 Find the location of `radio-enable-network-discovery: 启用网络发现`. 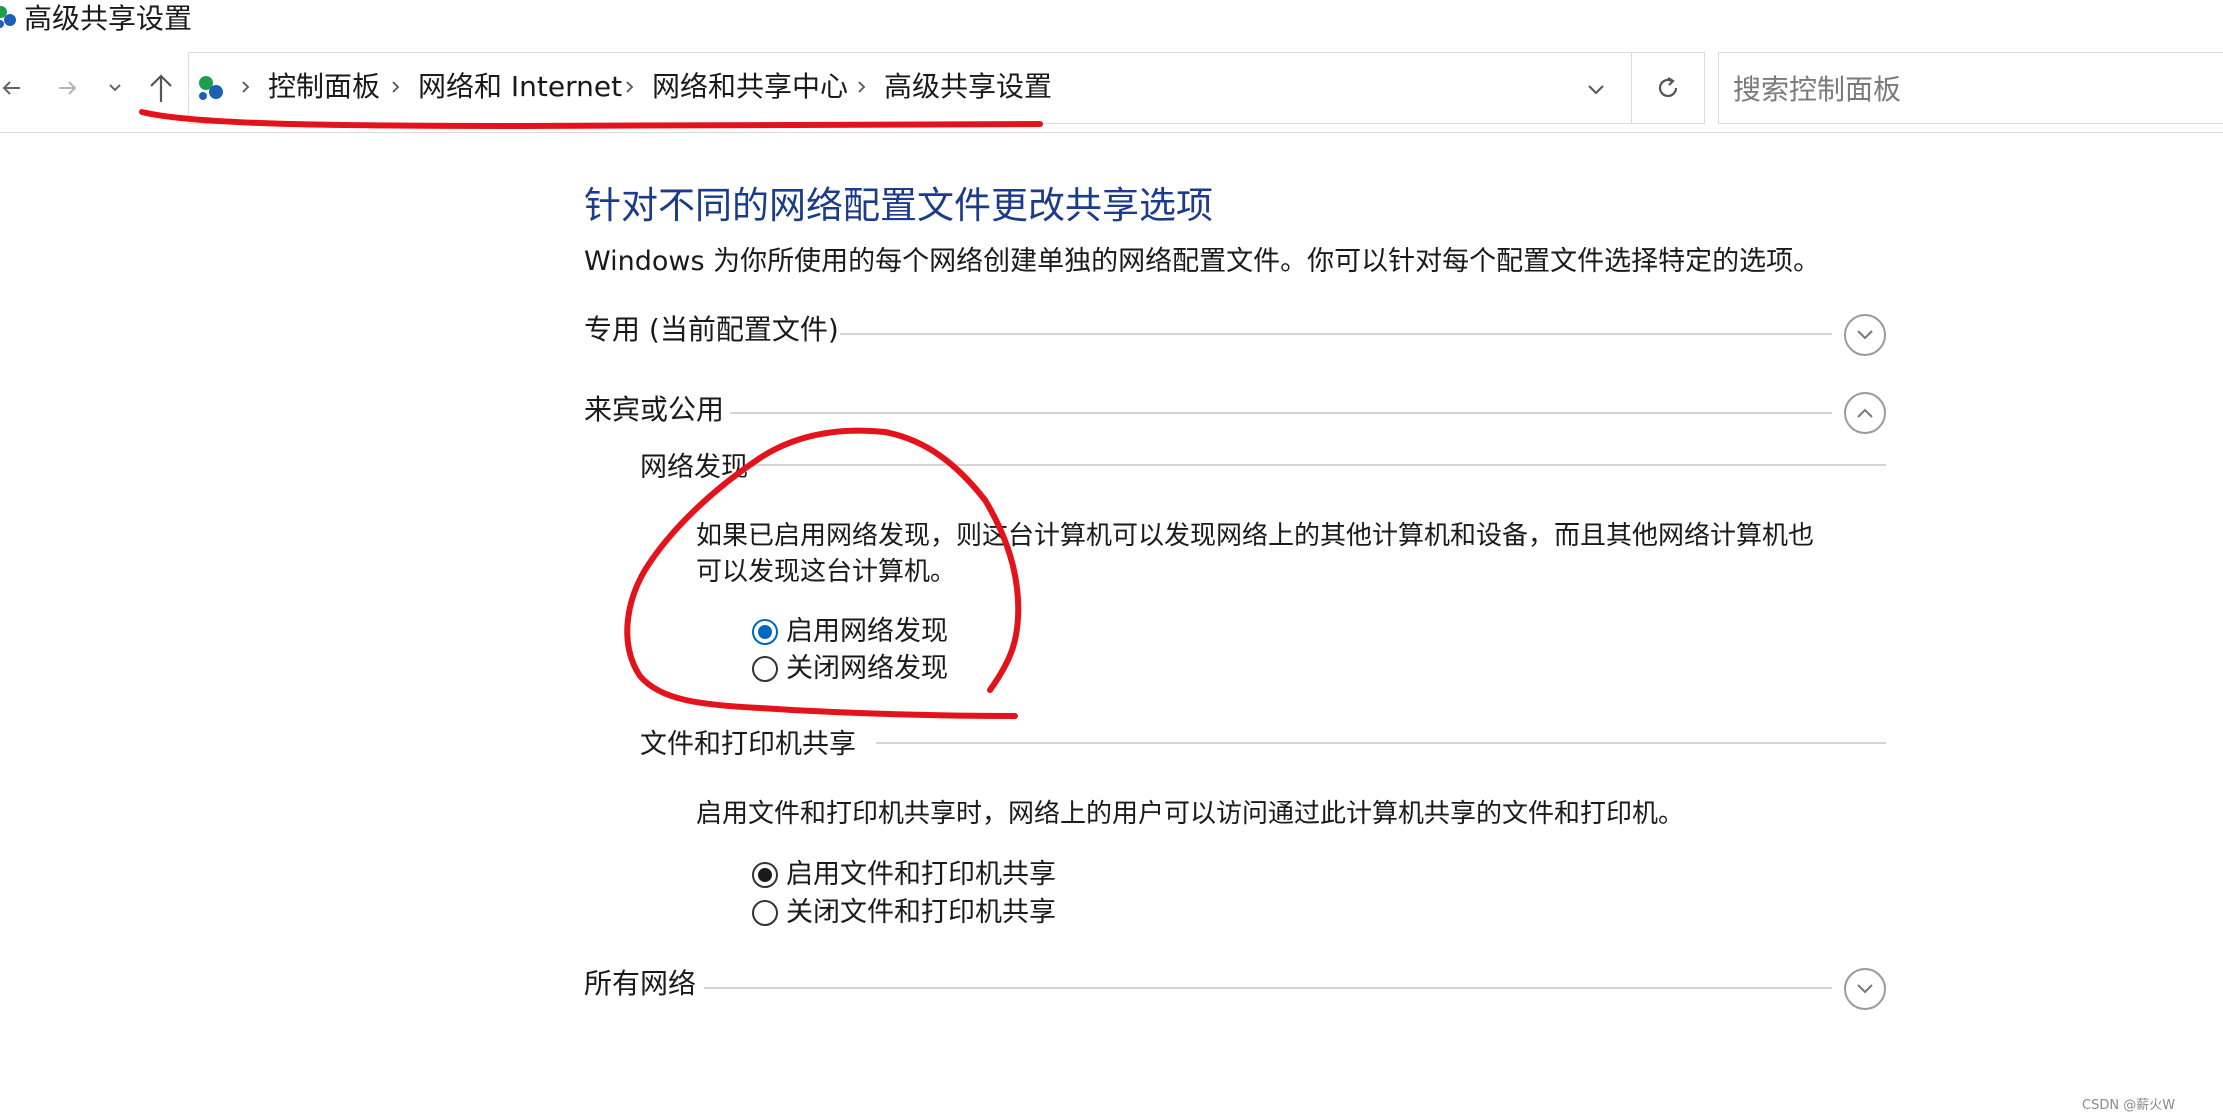

radio-enable-network-discovery: 启用网络发现 is located at coordinates (850, 632).